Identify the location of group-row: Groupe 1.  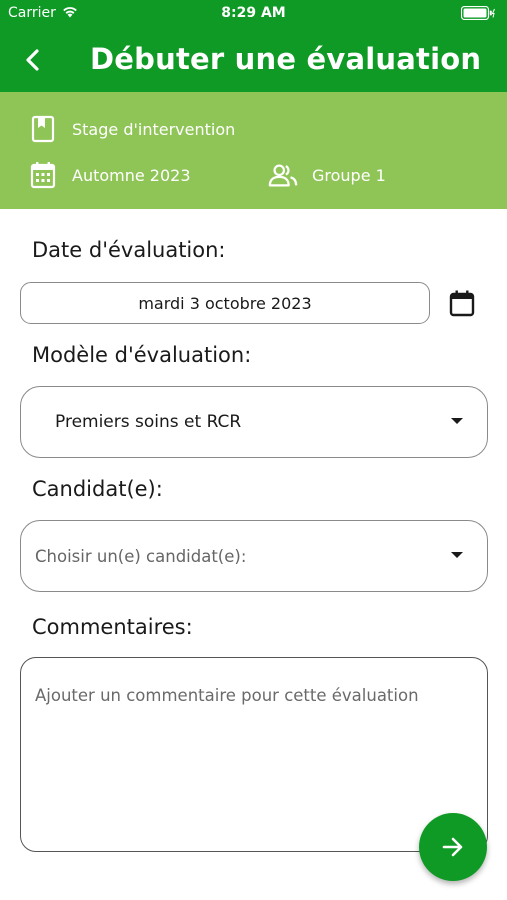
(327, 175).